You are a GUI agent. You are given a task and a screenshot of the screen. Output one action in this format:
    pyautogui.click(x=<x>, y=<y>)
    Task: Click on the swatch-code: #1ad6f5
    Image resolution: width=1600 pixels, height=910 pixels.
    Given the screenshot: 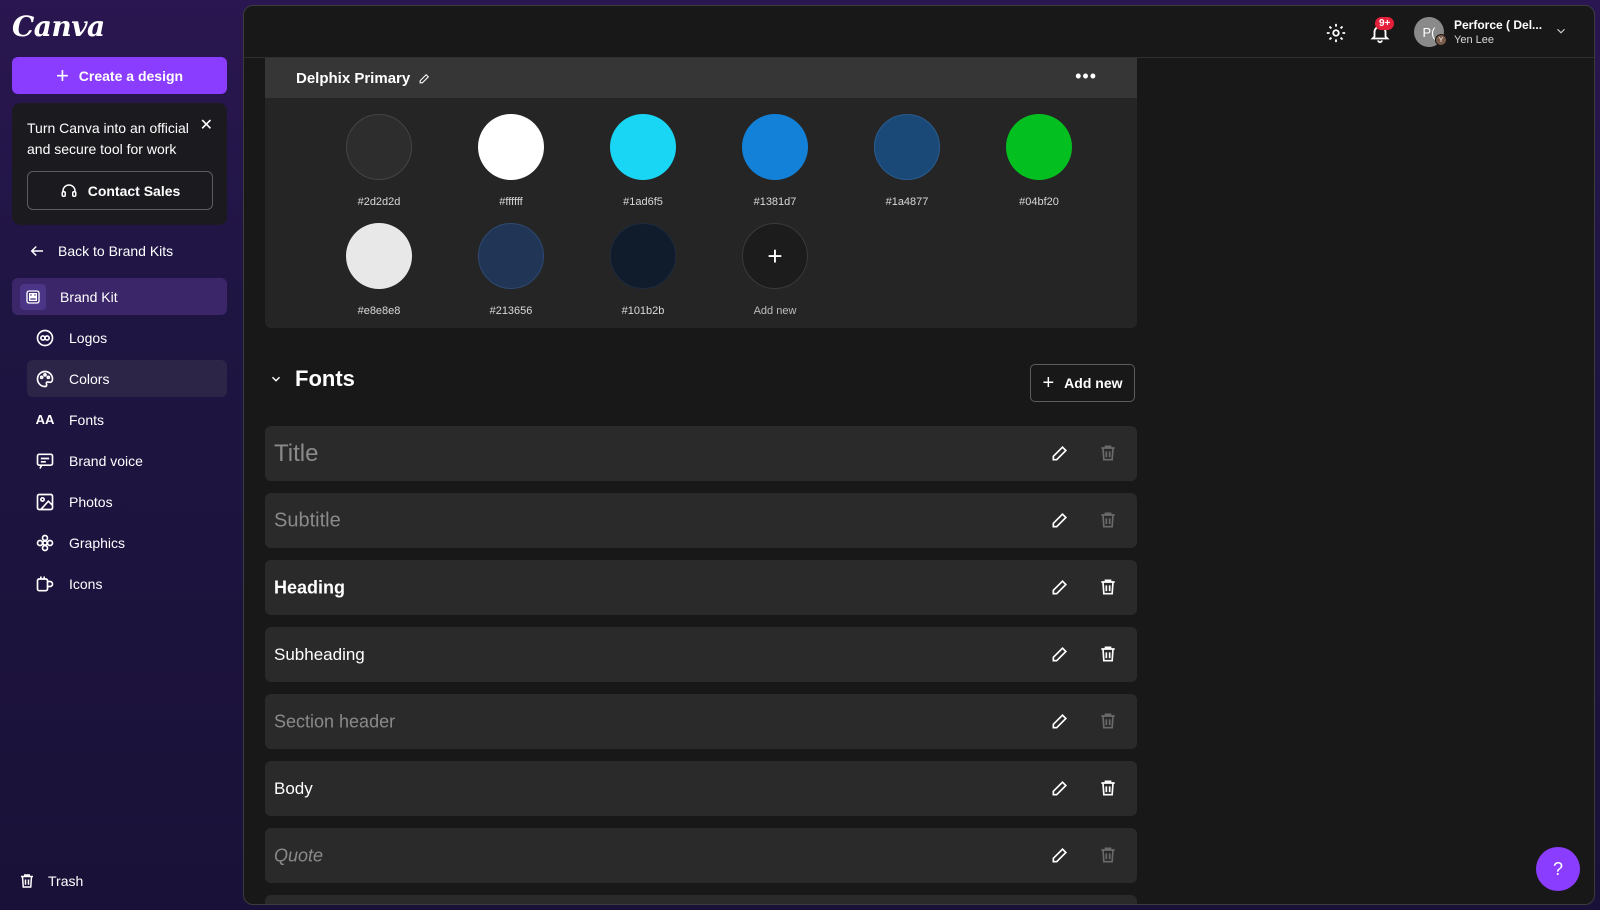 What is the action you would take?
    pyautogui.click(x=643, y=202)
    